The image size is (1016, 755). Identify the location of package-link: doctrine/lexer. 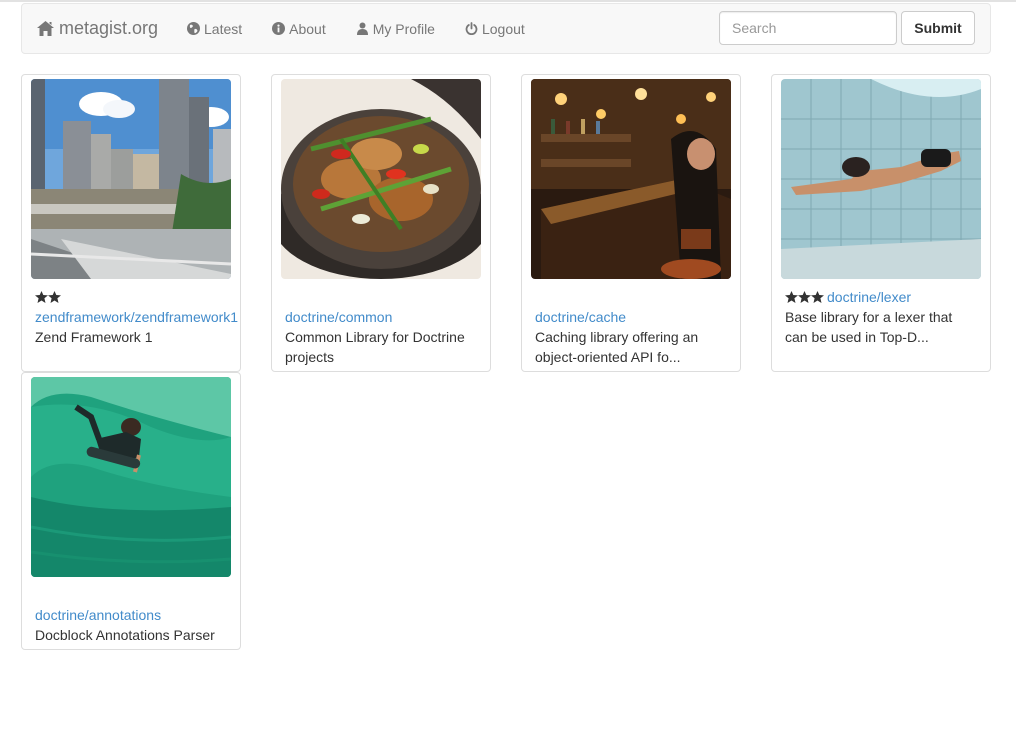
(869, 297).